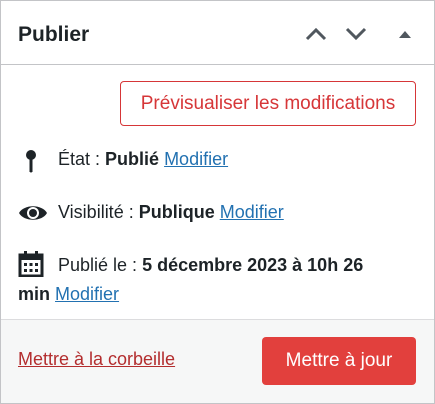 The image size is (435, 404). Describe the element at coordinates (100, 265) in the screenshot. I see `date-label: Publié le :` at that location.